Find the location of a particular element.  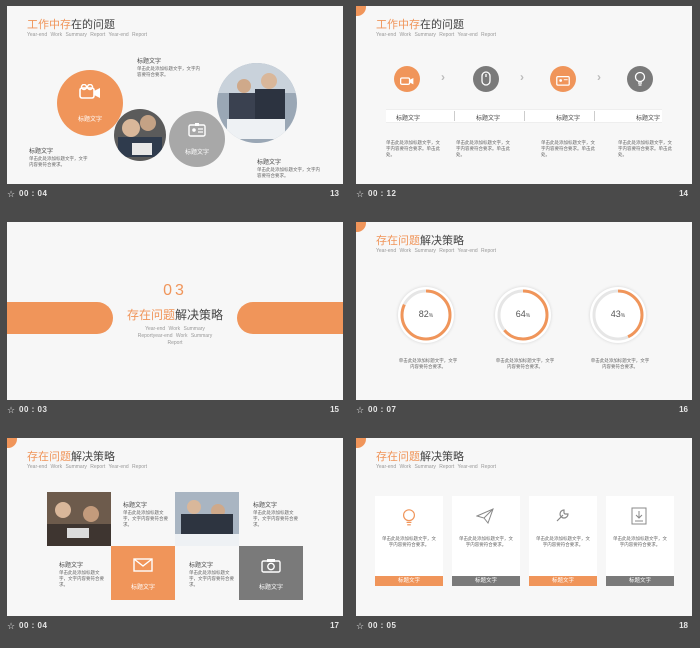

meeting-photo-large is located at coordinates (257, 103).